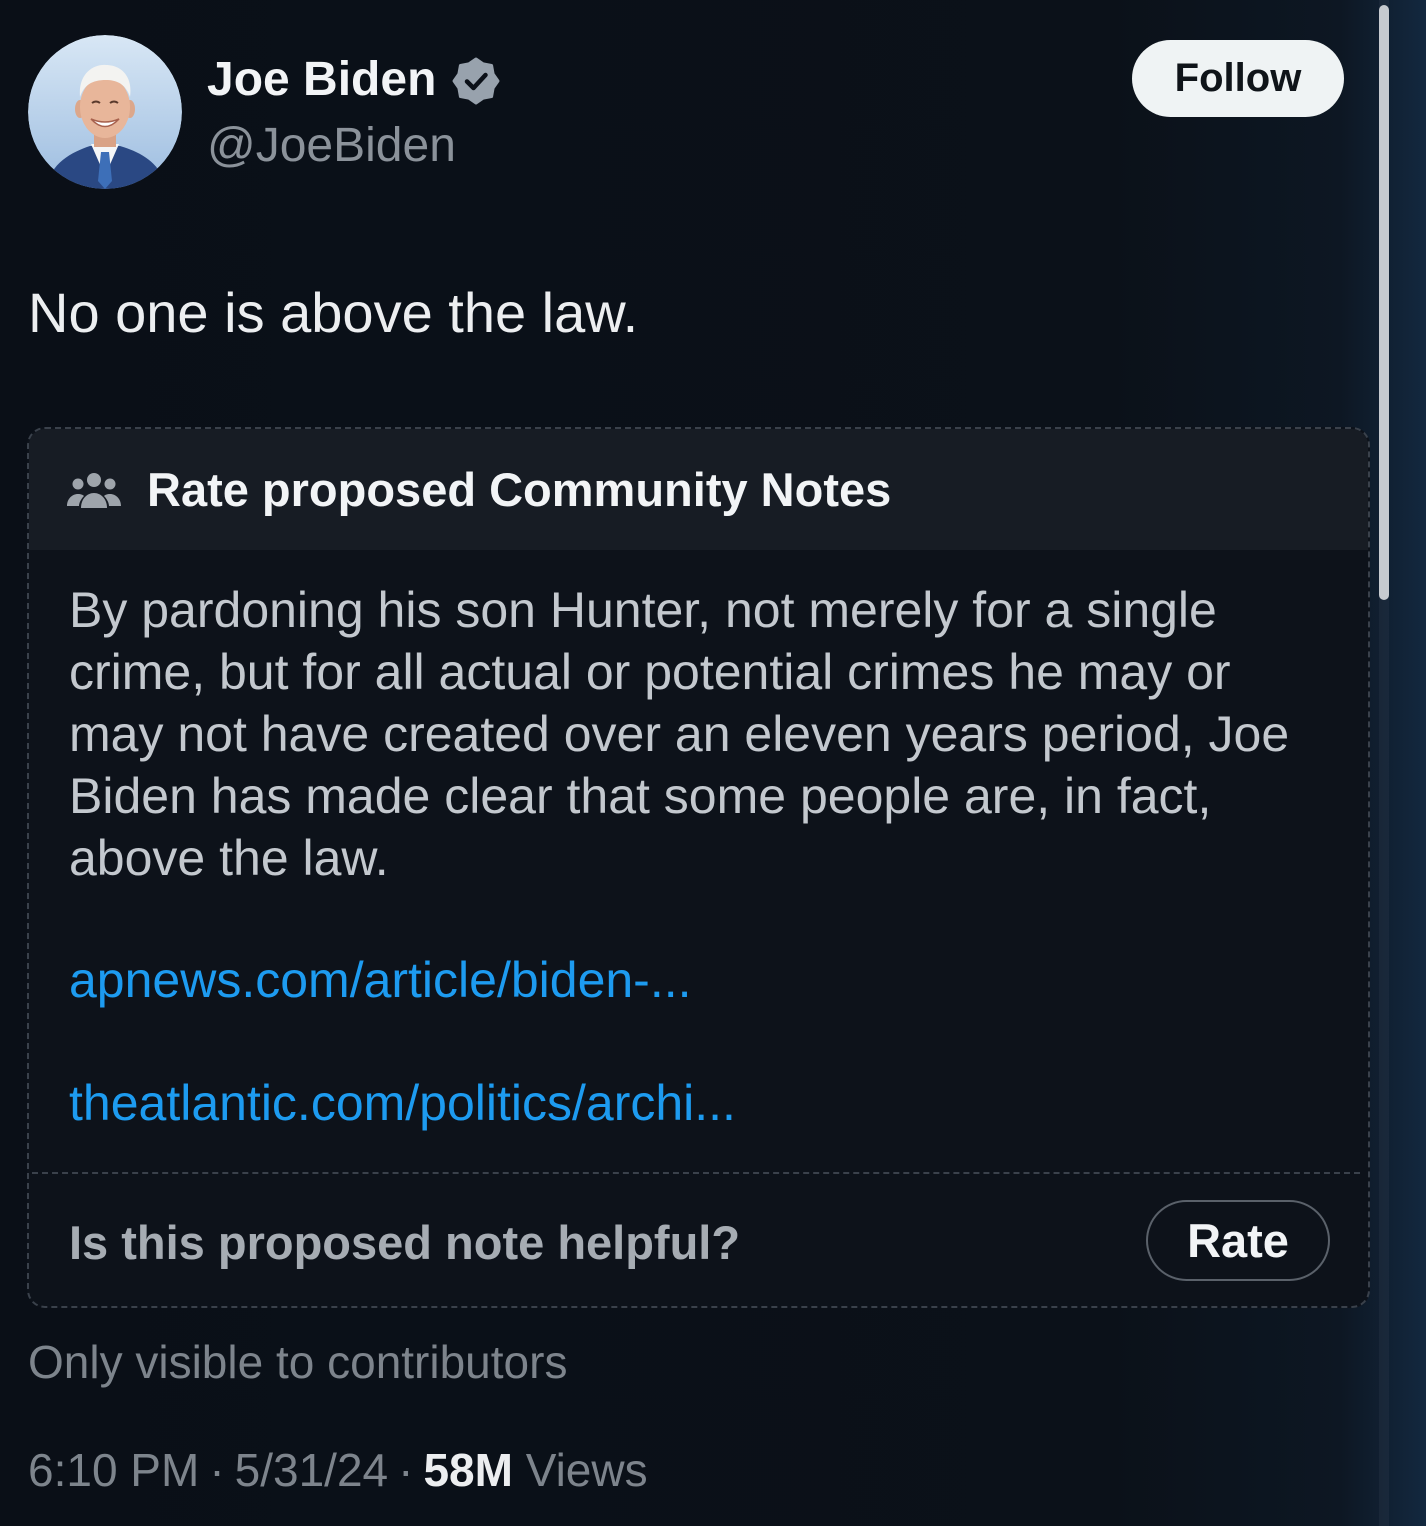 The image size is (1426, 1526). I want to click on helpful-prompt: Is this proposed note helpful?, so click(405, 1242).